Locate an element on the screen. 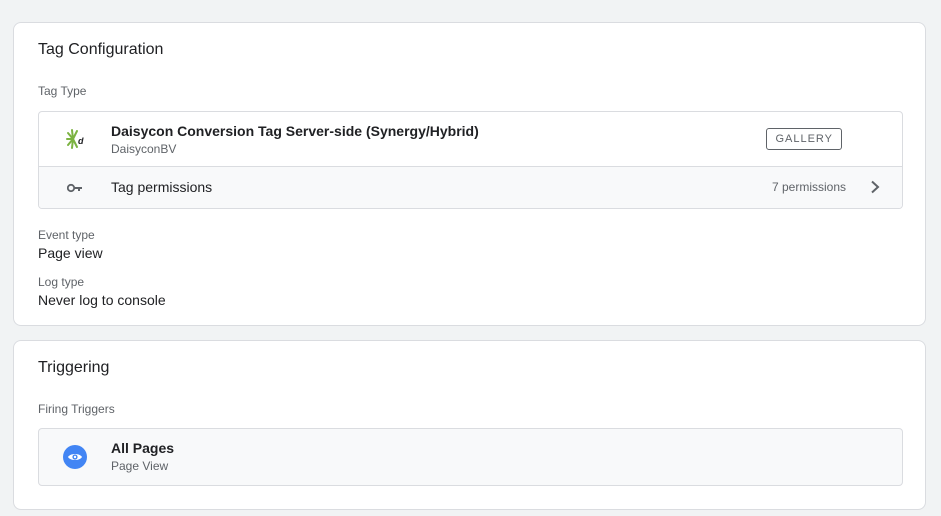 The image size is (941, 516). key-icon is located at coordinates (74, 188).